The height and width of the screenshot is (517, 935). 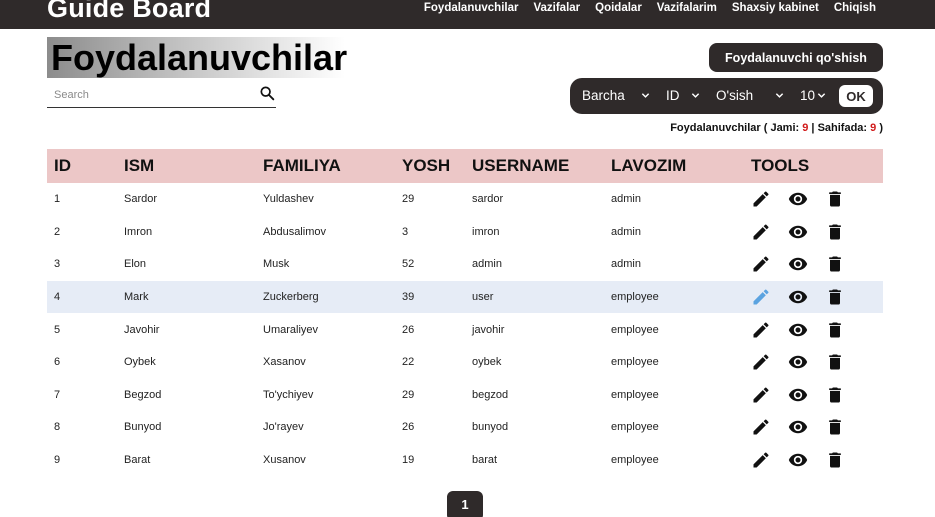 What do you see at coordinates (796, 57) in the screenshot?
I see `add-user-button: Foydalanuvchi qo'shish` at bounding box center [796, 57].